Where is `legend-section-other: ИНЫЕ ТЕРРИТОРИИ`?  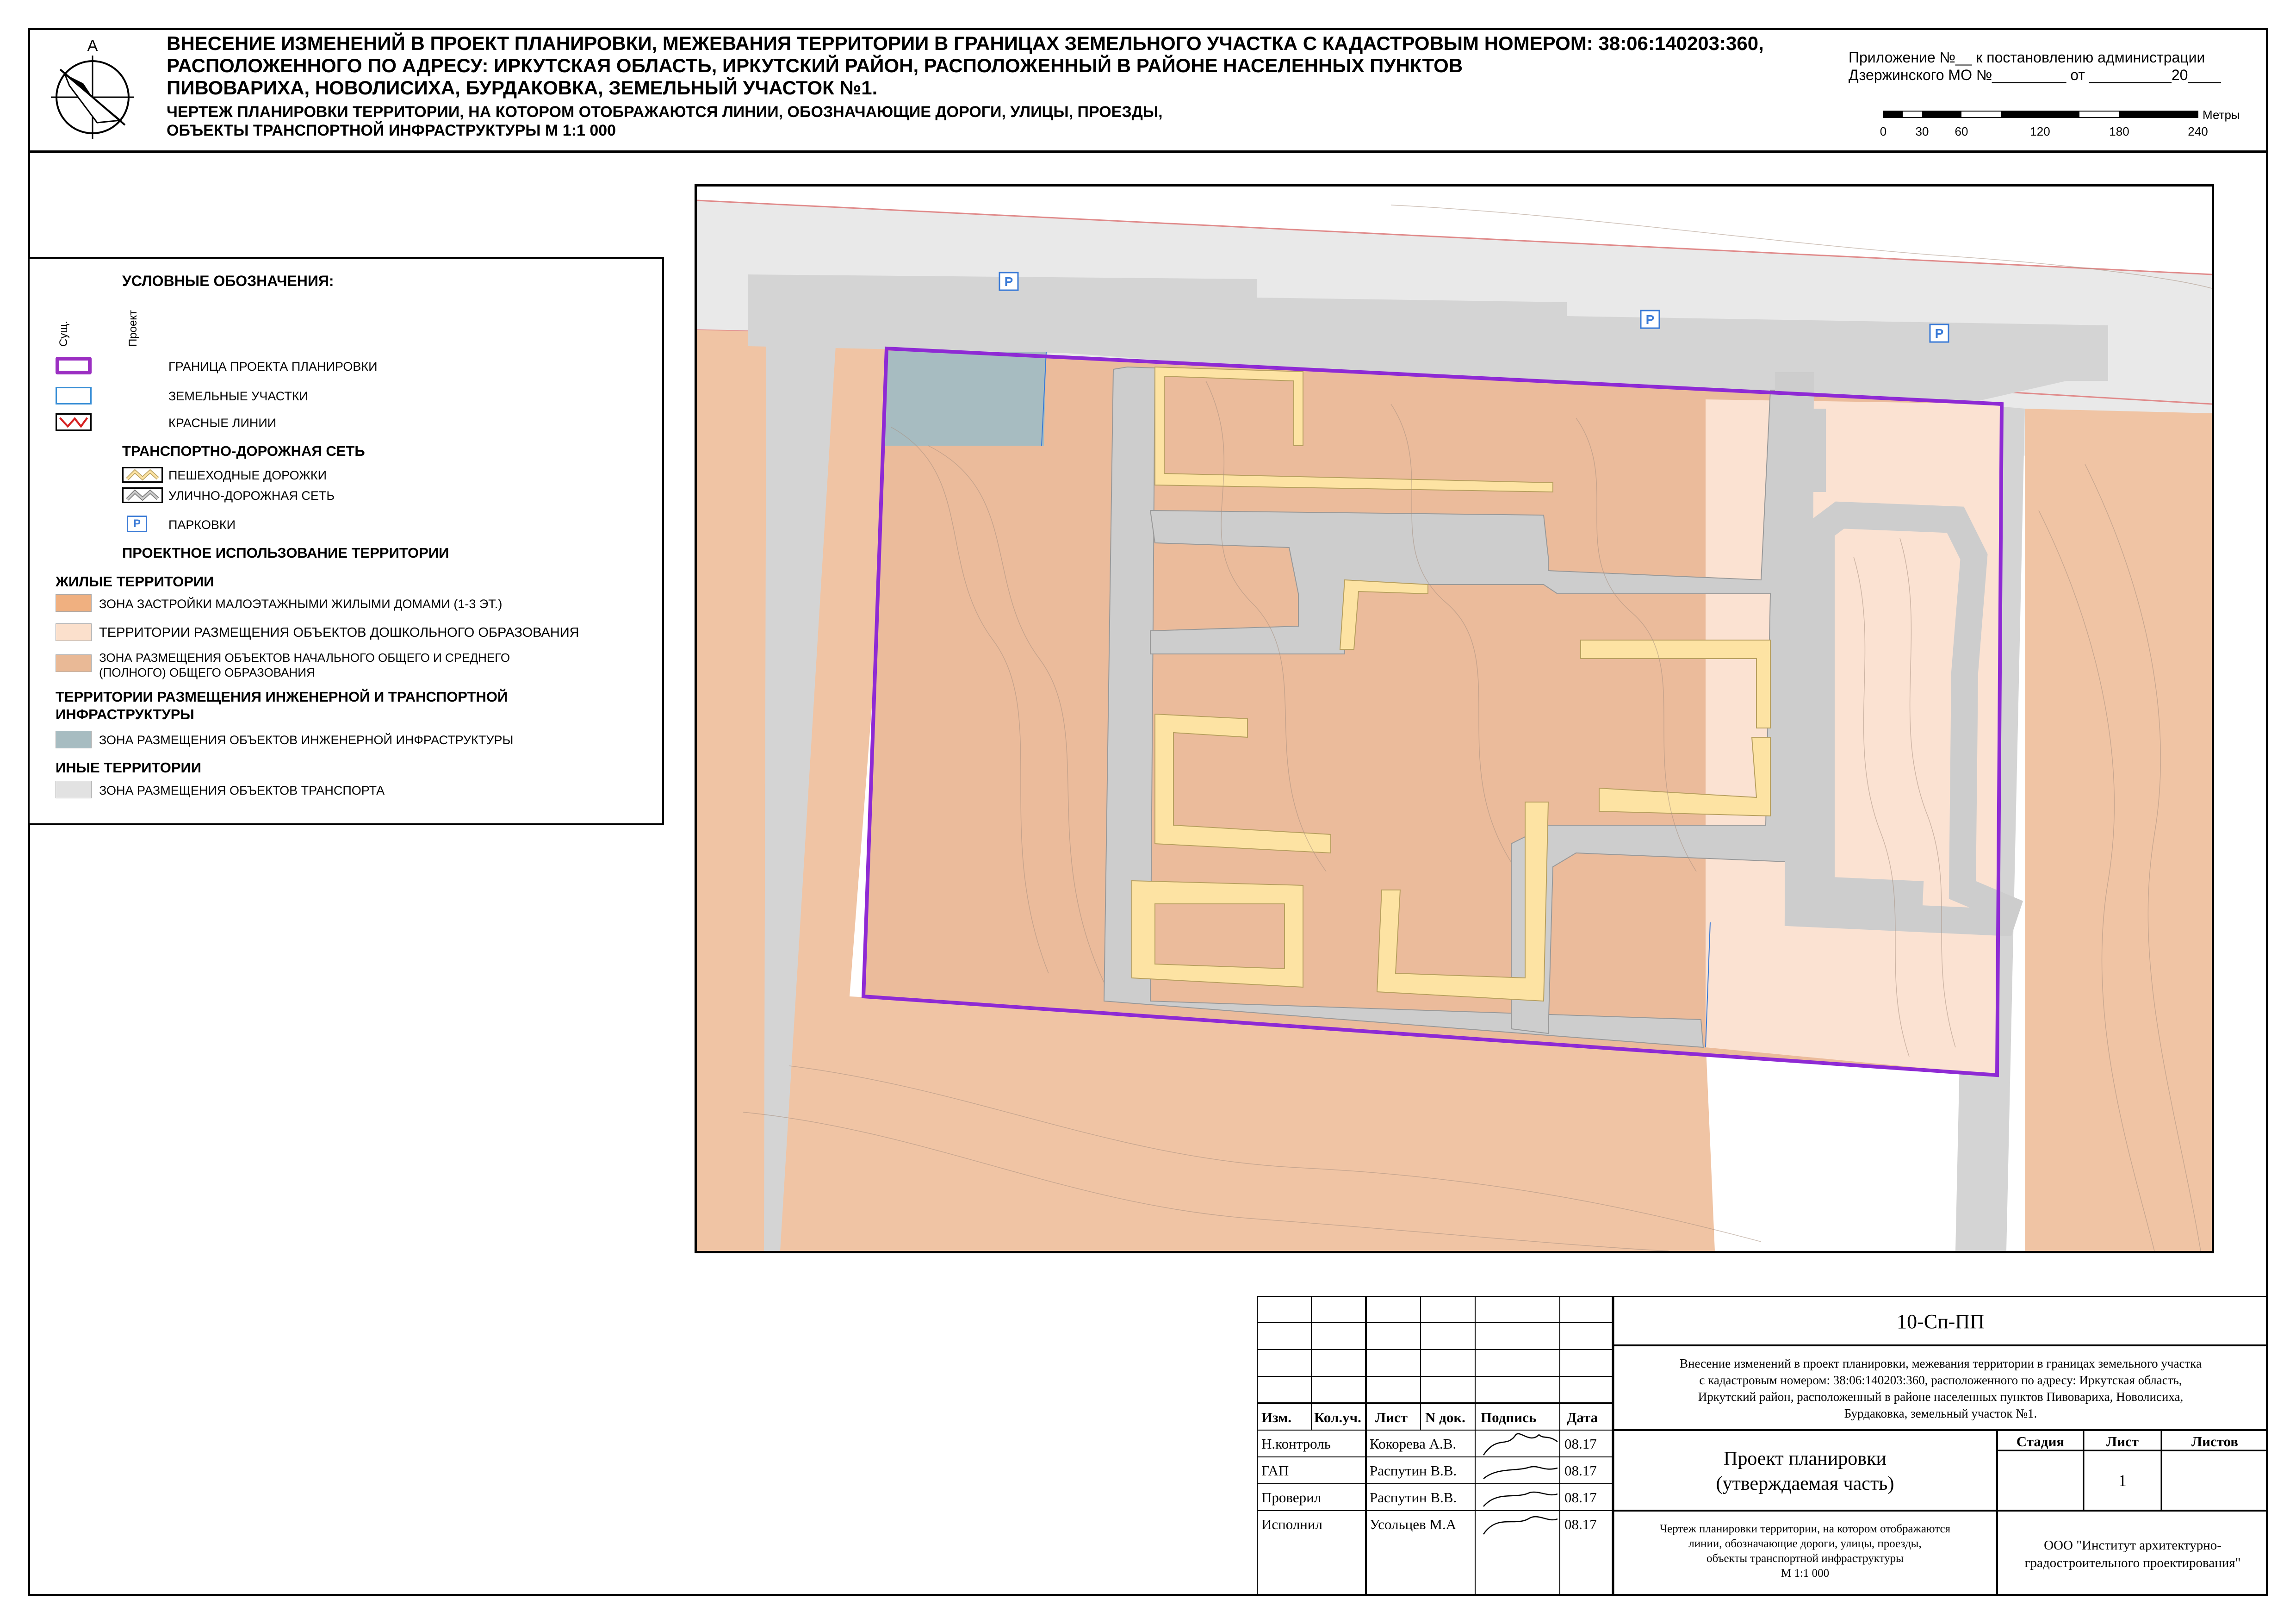 legend-section-other: ИНЫЕ ТЕРРИТОРИИ is located at coordinates (129, 767).